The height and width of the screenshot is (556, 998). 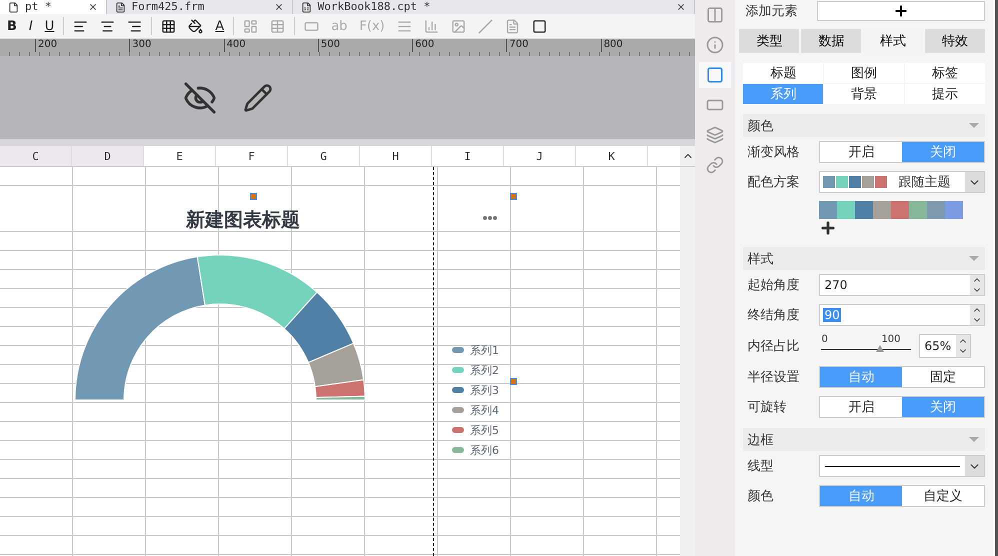 What do you see at coordinates (902, 466) in the screenshot?
I see `line-style-select` at bounding box center [902, 466].